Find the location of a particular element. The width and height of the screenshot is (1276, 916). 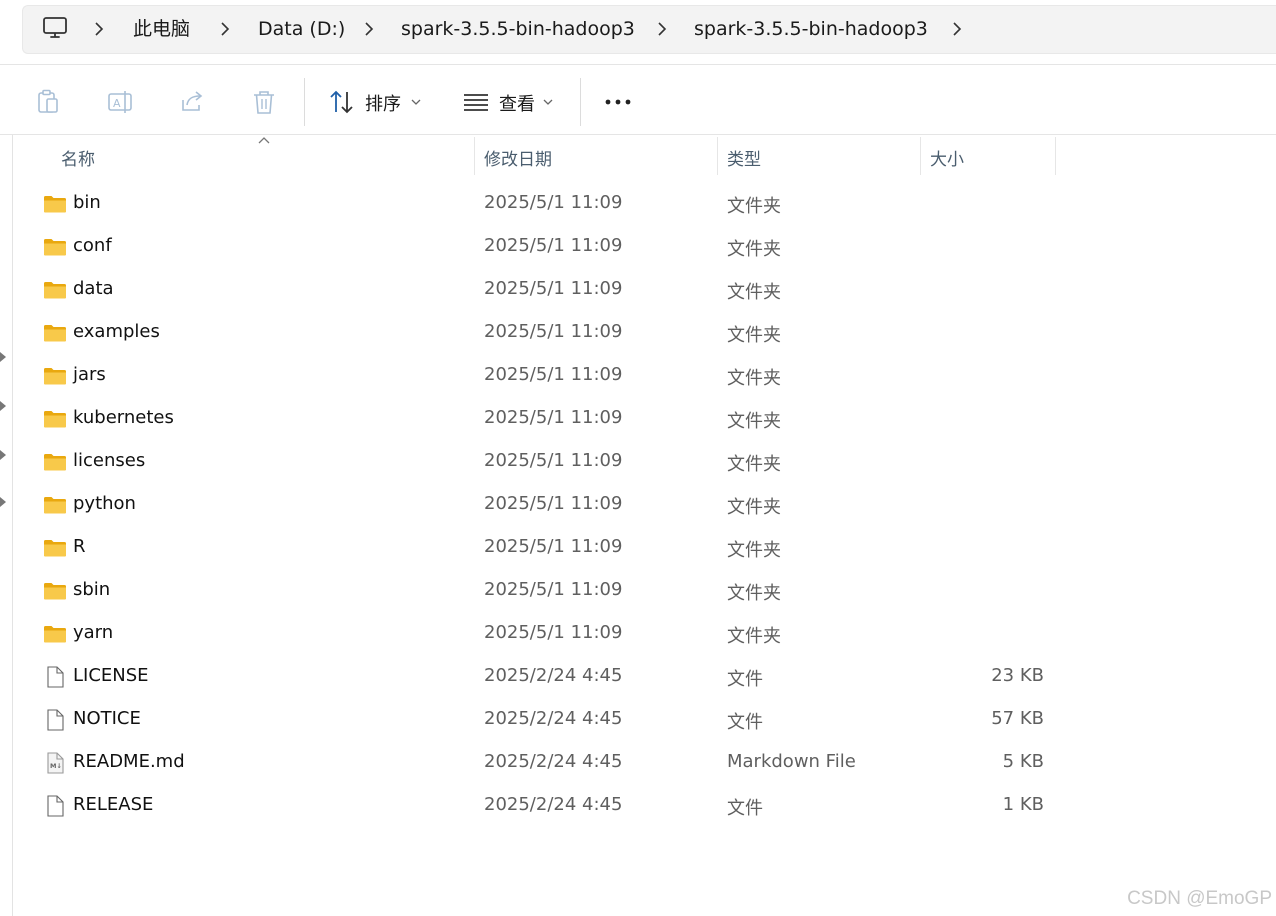

file-name: LICENSE is located at coordinates (111, 675).